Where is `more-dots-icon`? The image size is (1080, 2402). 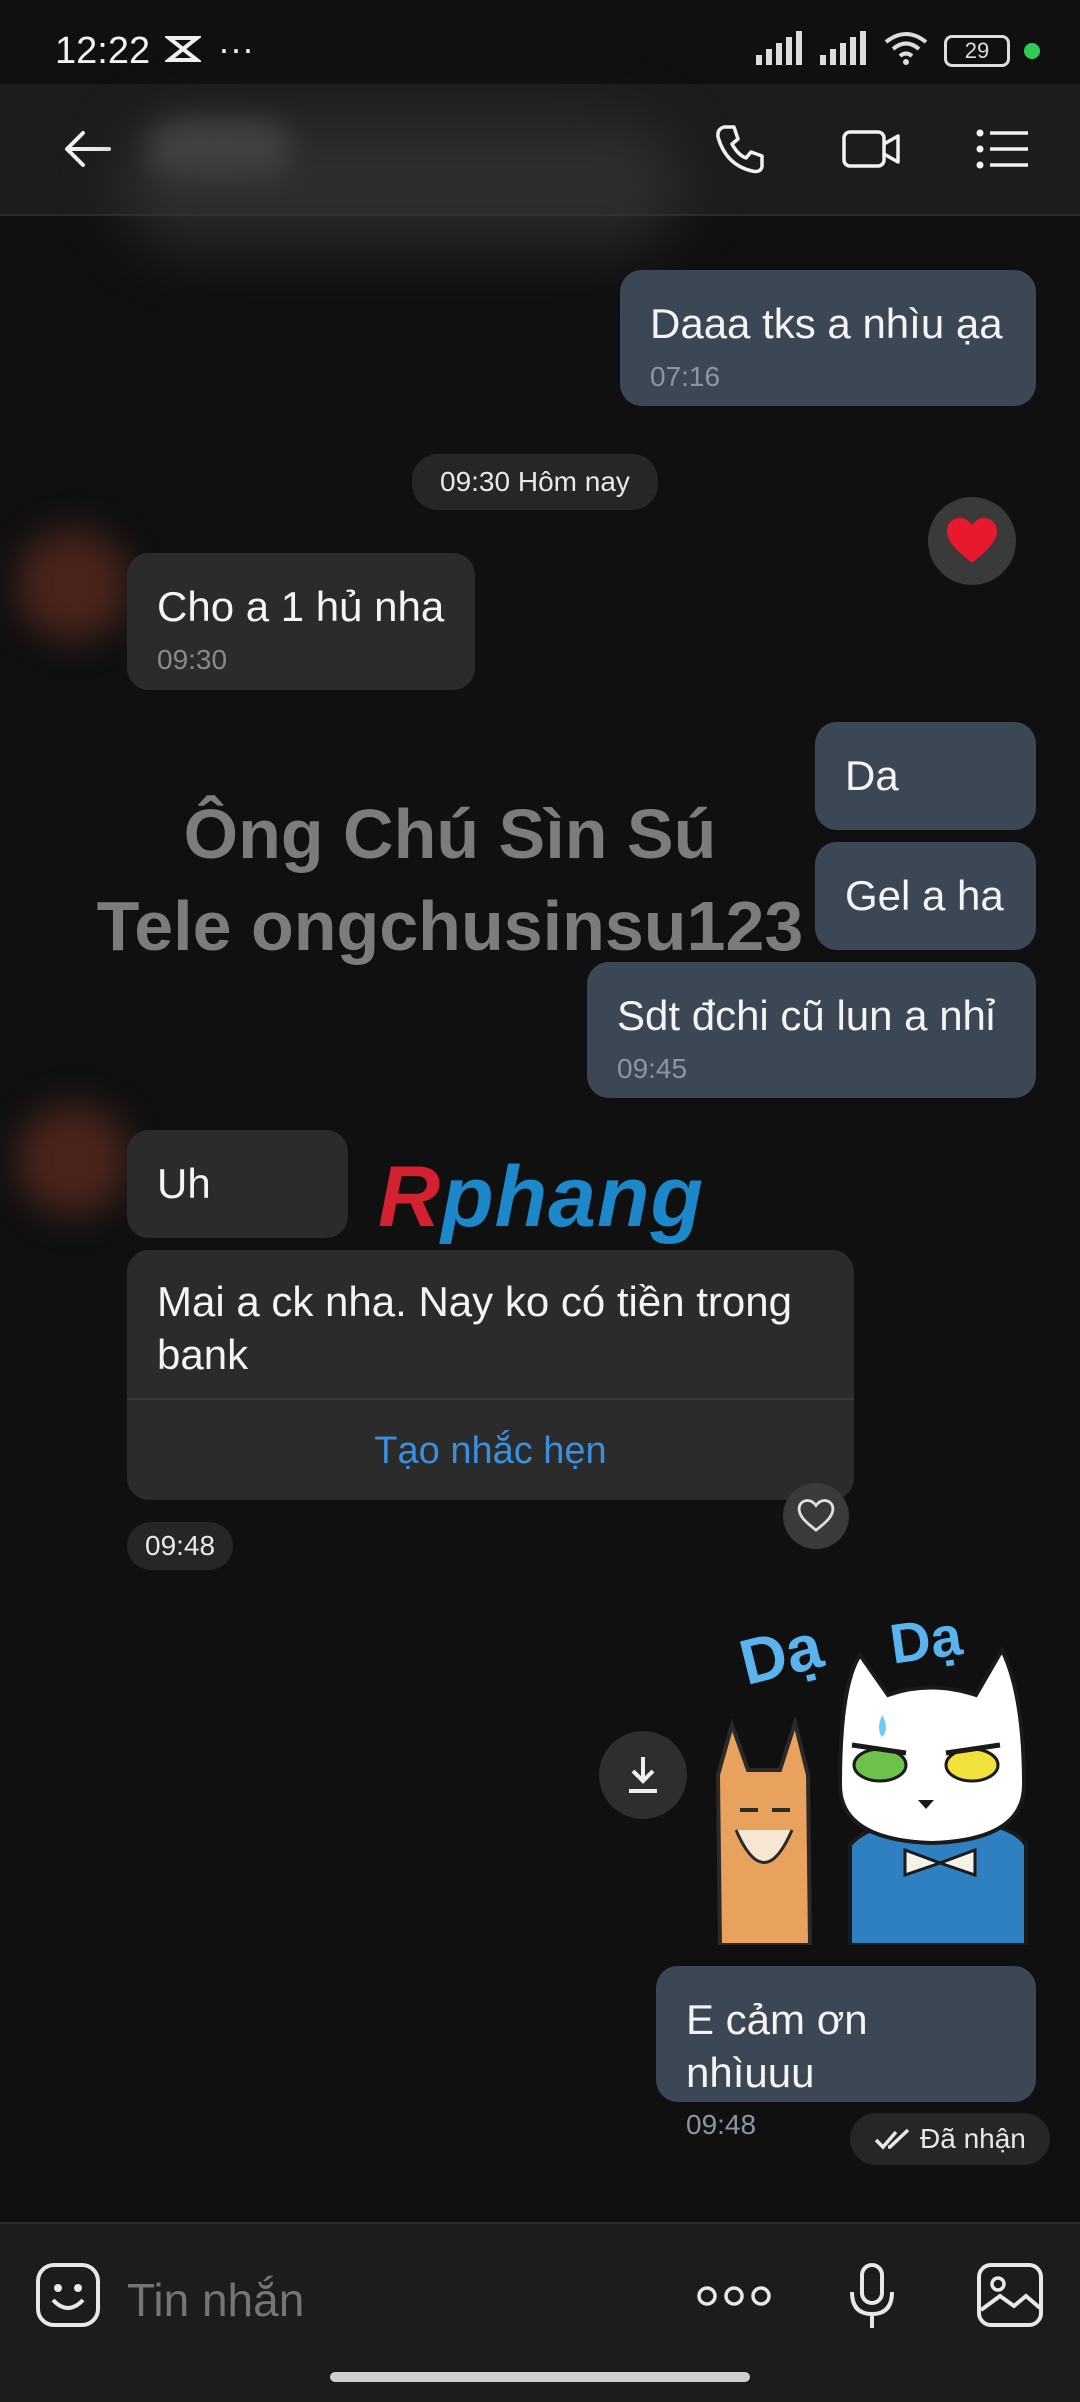 more-dots-icon is located at coordinates (734, 2296).